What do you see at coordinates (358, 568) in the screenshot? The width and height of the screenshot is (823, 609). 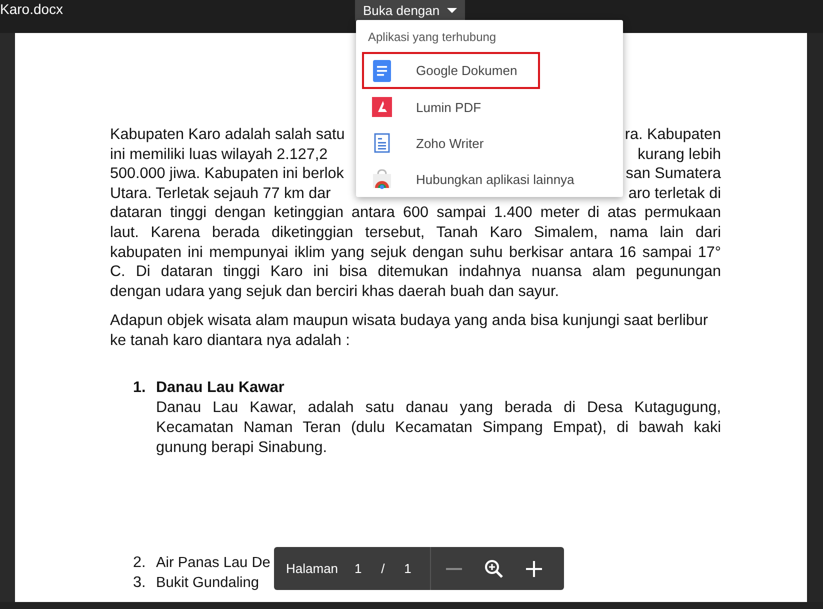 I see `current-page: 1` at bounding box center [358, 568].